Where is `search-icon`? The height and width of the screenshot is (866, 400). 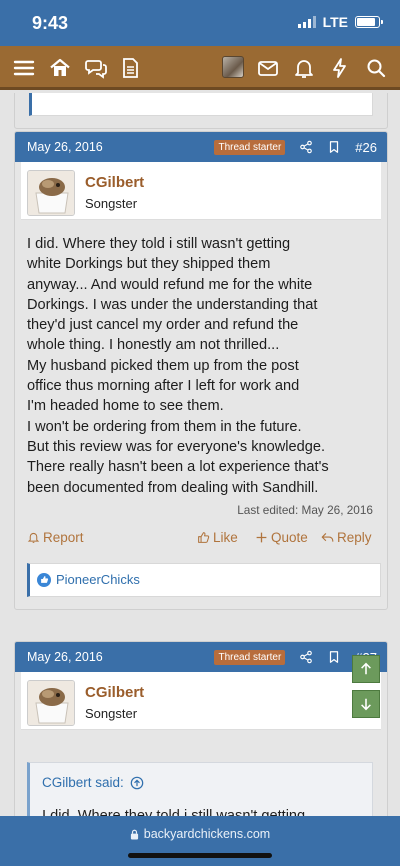 search-icon is located at coordinates (376, 68).